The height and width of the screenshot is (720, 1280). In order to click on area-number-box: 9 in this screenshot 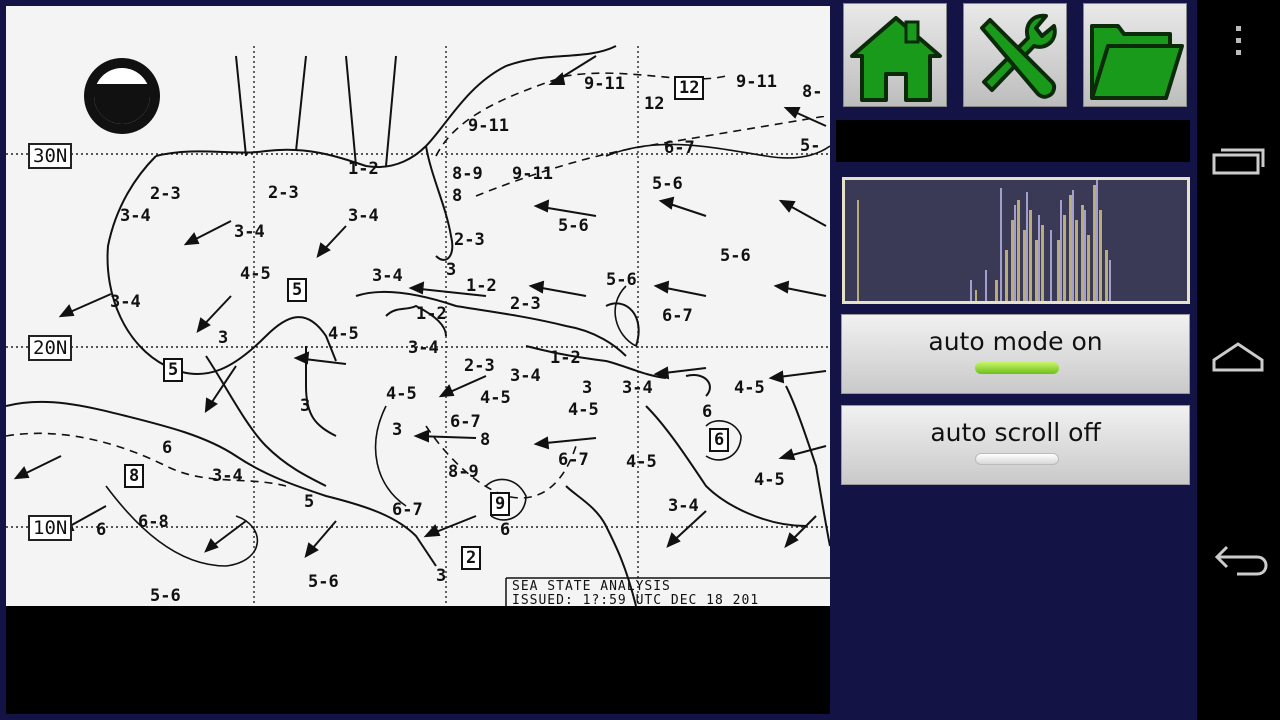, I will do `click(500, 504)`.